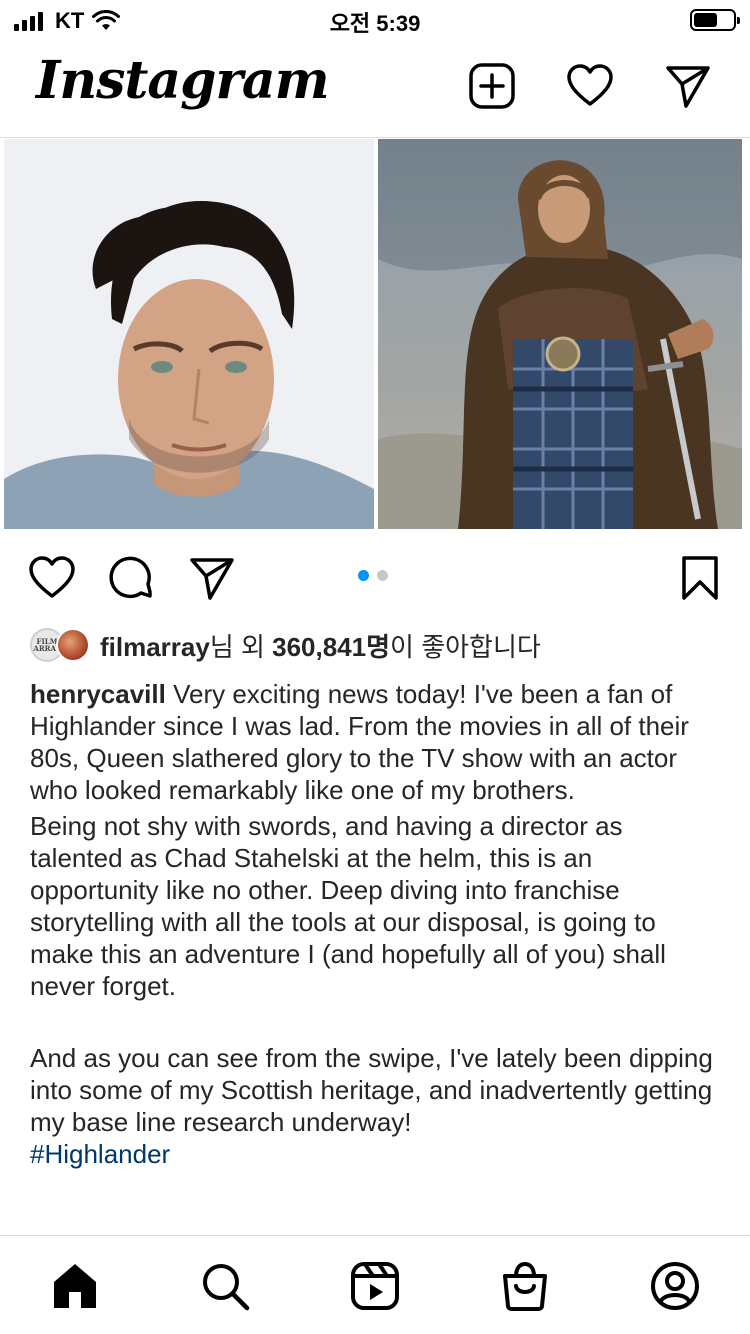 This screenshot has height=1334, width=750. I want to click on likes-count: 360,841명, so click(331, 647).